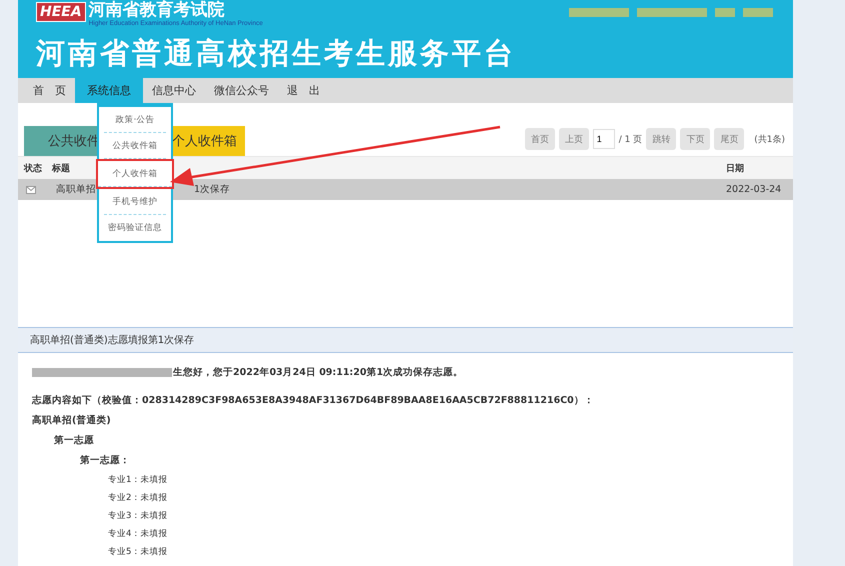 This screenshot has width=845, height=566. Describe the element at coordinates (137, 534) in the screenshot. I see `major-text: 专业4：未填报` at that location.